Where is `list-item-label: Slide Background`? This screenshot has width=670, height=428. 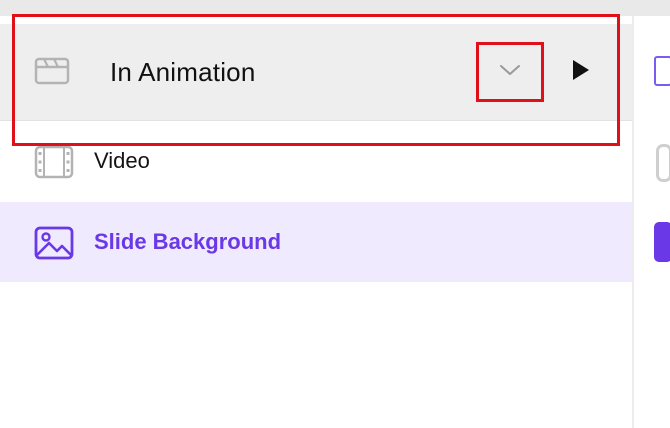
list-item-label: Slide Background is located at coordinates (188, 241).